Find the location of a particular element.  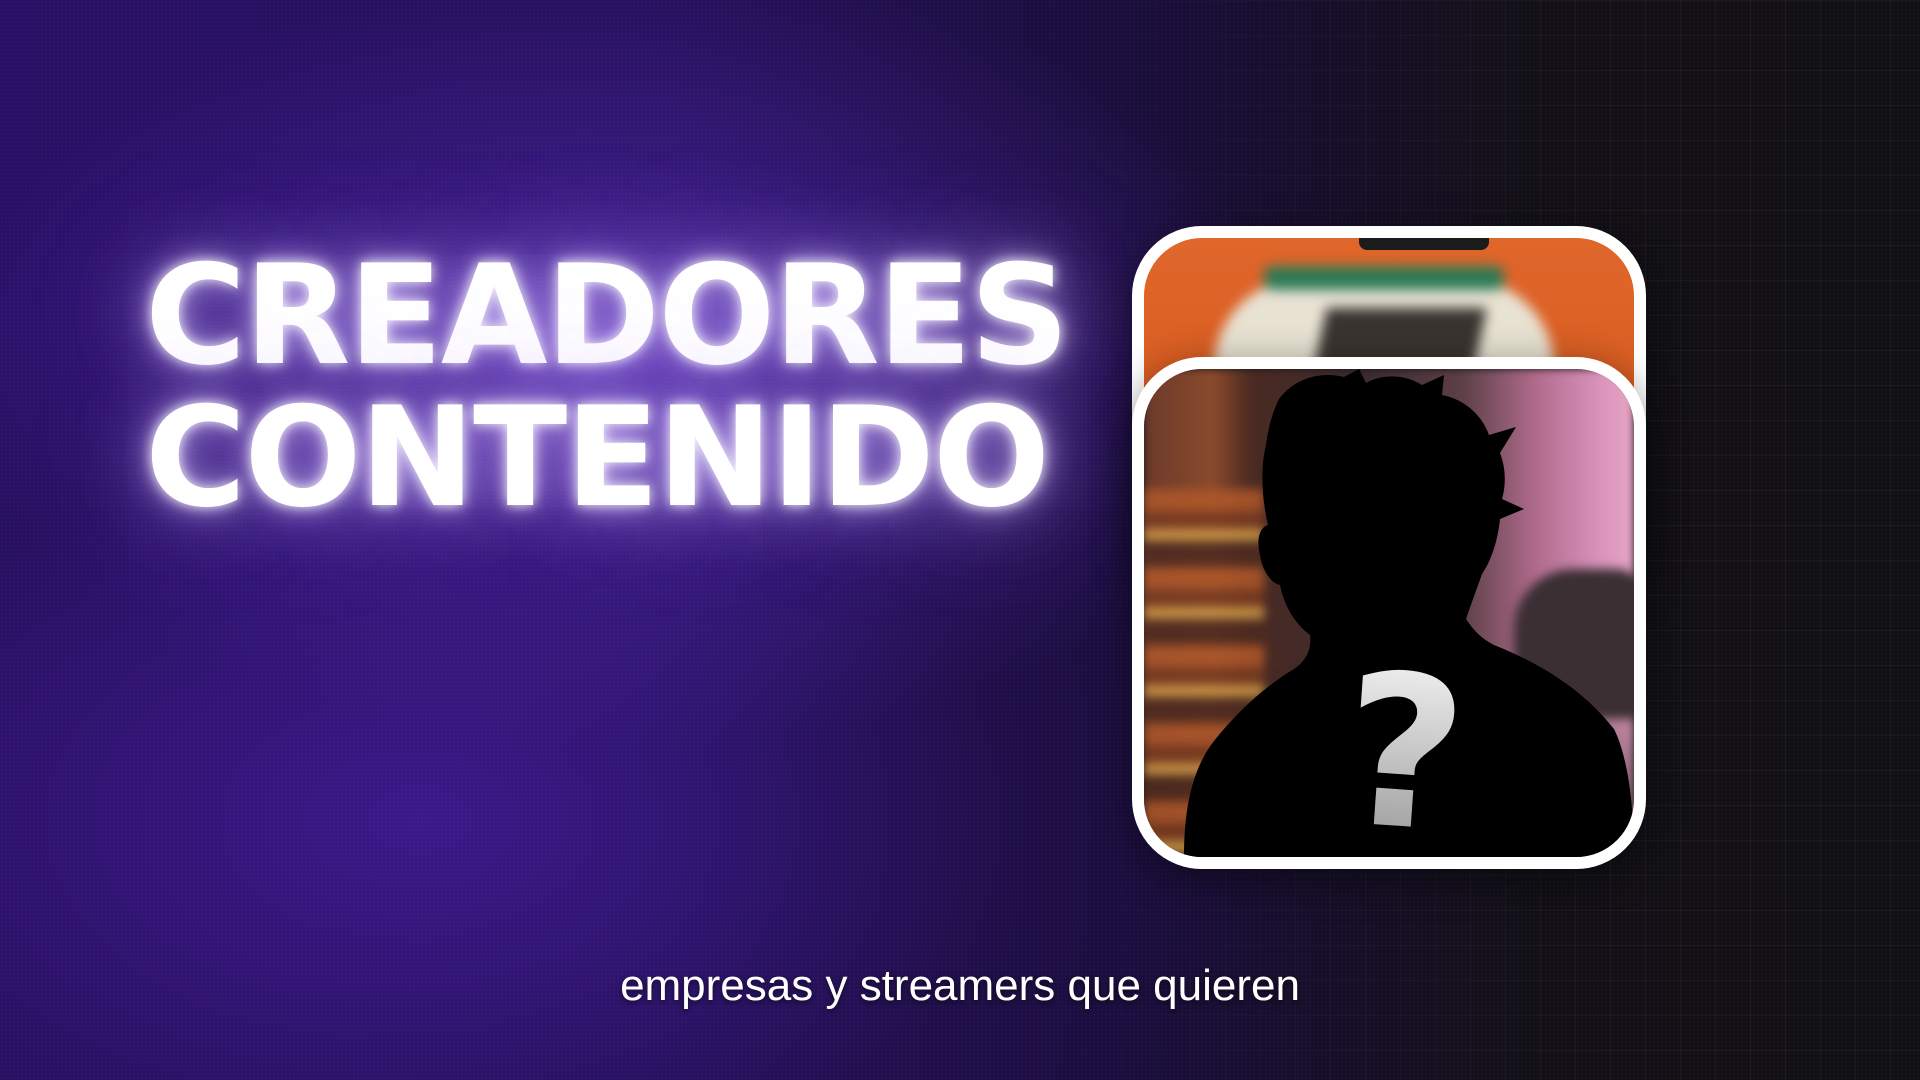

blurred-green-bar is located at coordinates (1384, 278).